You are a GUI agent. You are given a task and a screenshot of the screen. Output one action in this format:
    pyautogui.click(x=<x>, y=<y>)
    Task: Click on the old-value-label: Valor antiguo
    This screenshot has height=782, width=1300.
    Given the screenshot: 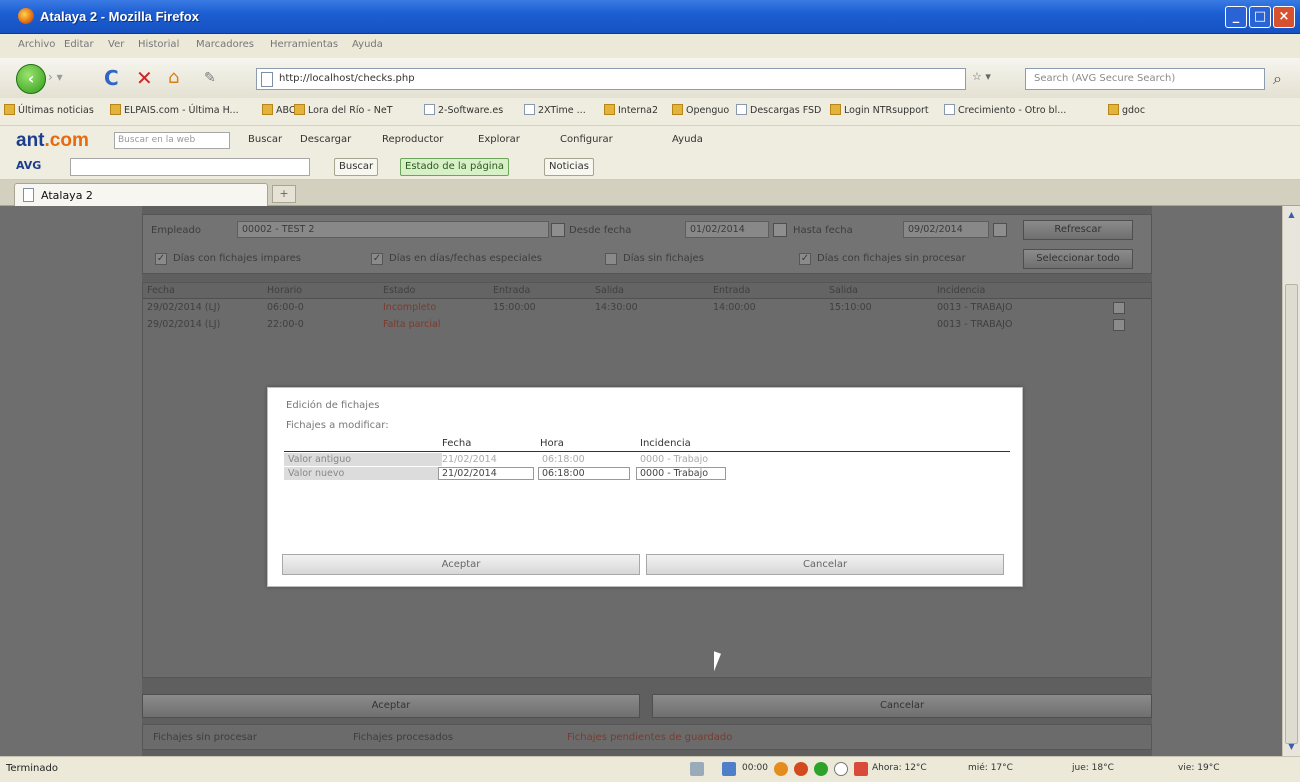 What is the action you would take?
    pyautogui.click(x=363, y=459)
    